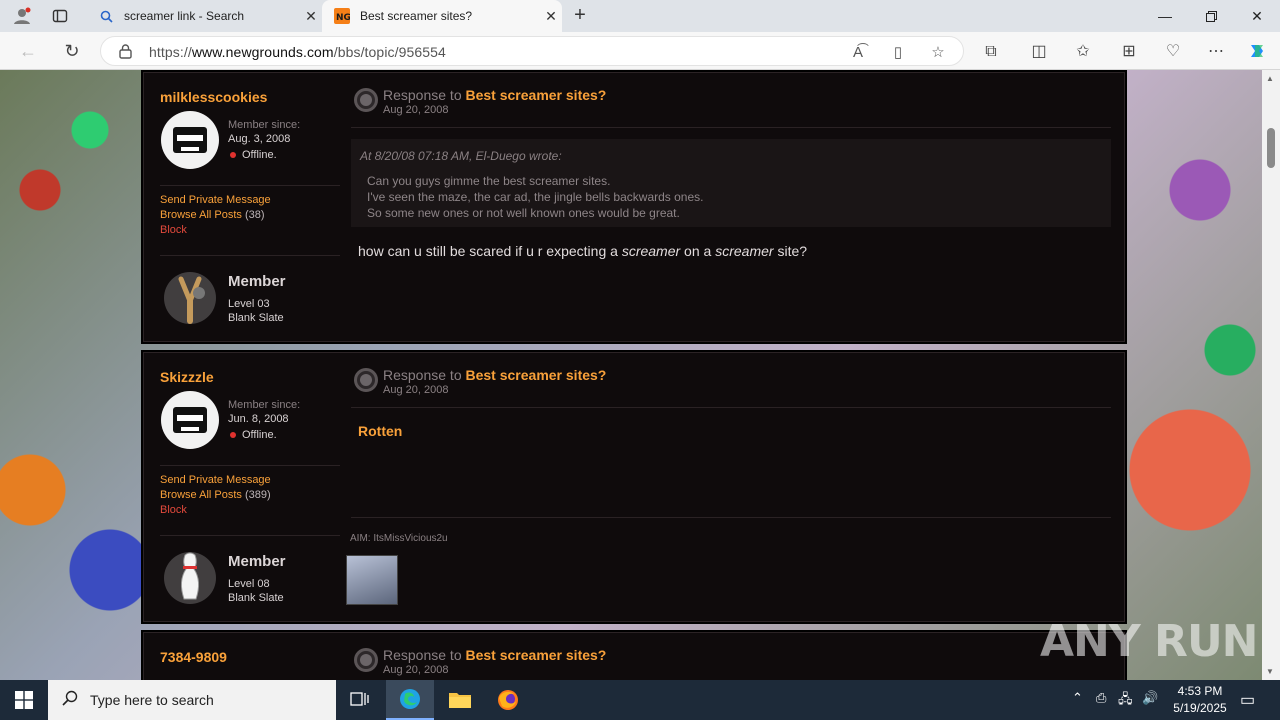 The width and height of the screenshot is (1280, 720). I want to click on edge-taskbar-icon, so click(410, 700).